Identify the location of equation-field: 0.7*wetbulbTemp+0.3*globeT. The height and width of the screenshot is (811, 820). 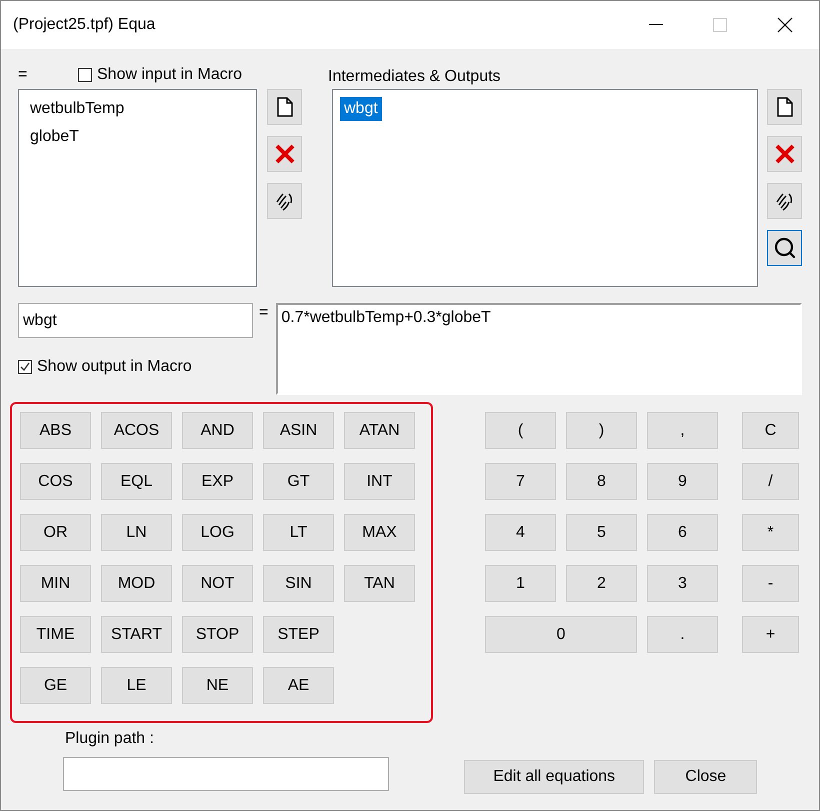
(539, 349).